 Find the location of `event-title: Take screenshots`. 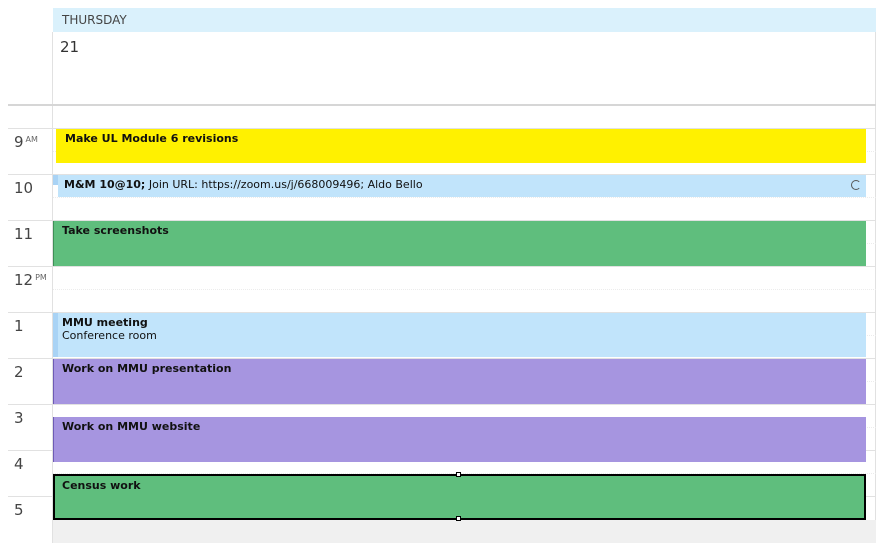

event-title: Take screenshots is located at coordinates (115, 230).